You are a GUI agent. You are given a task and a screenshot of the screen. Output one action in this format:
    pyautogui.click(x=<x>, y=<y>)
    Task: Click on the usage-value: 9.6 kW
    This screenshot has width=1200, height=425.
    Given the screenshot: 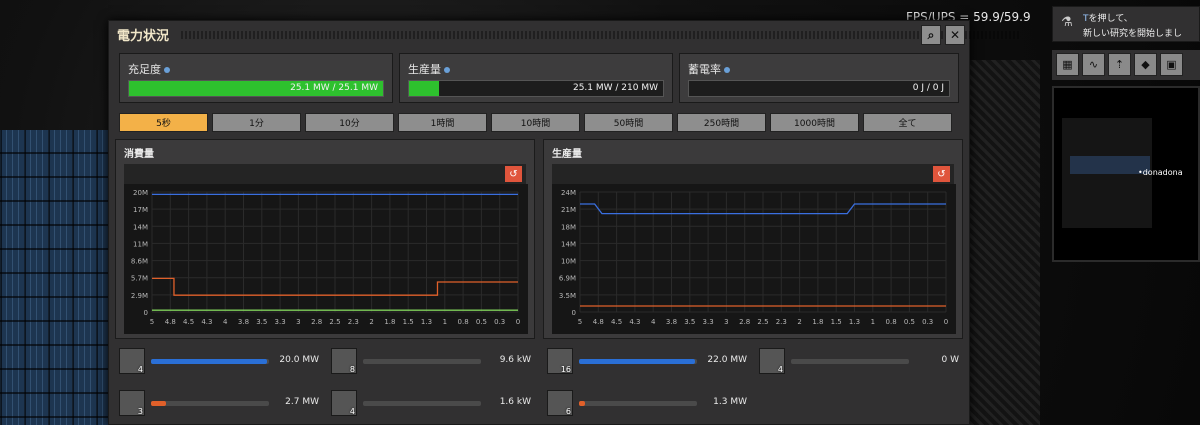 What is the action you would take?
    pyautogui.click(x=515, y=360)
    